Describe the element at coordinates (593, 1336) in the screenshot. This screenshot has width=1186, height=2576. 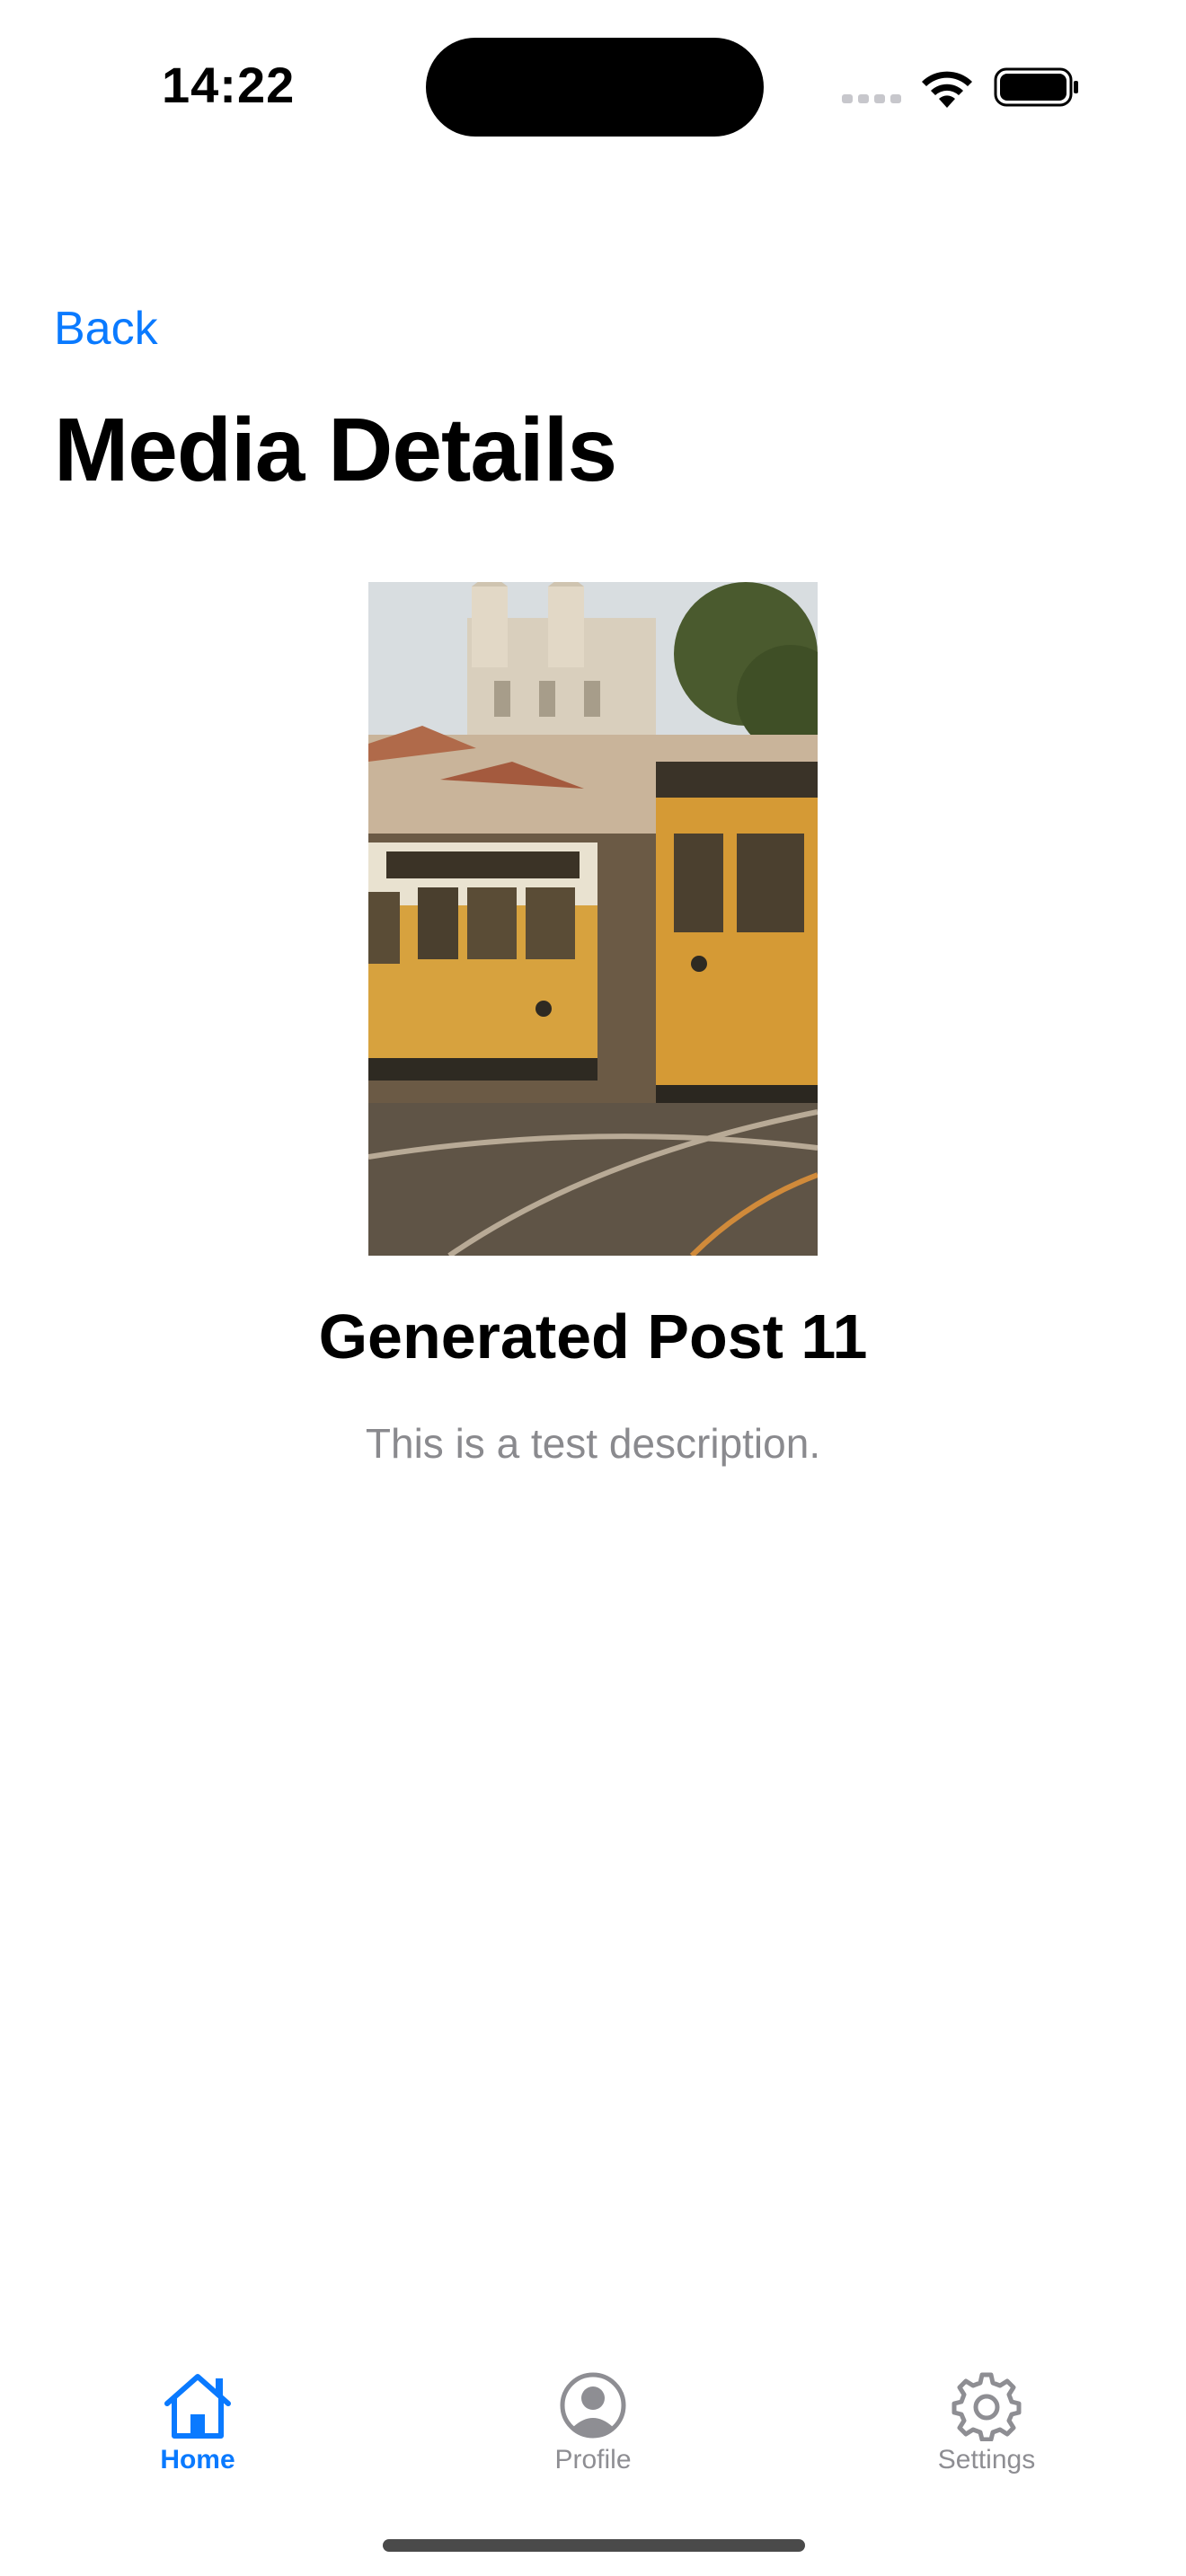
I see `post-title: Generated Post 11` at that location.